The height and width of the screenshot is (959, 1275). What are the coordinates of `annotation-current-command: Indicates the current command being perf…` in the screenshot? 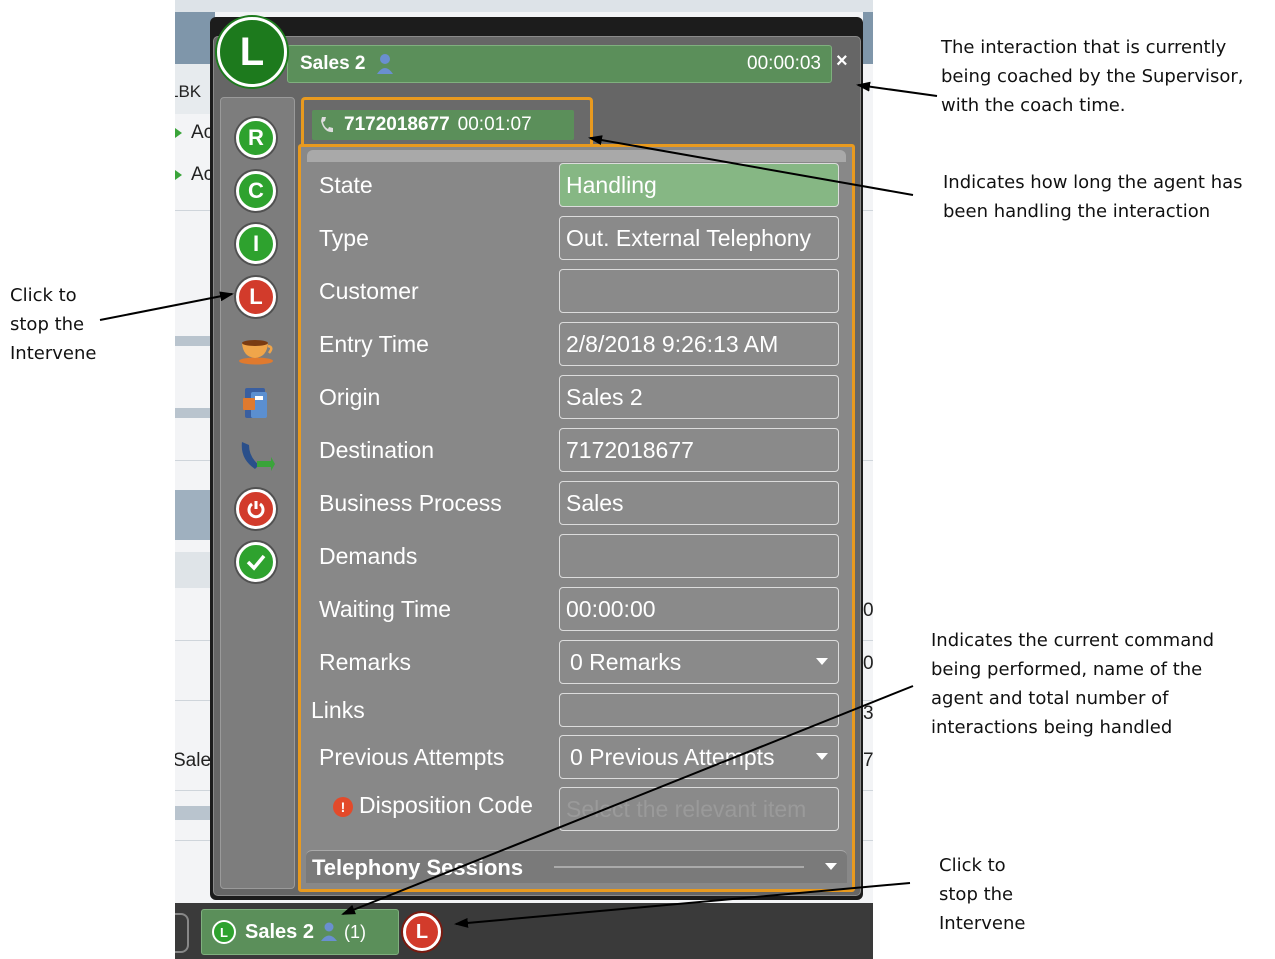 It's located at (1073, 684).